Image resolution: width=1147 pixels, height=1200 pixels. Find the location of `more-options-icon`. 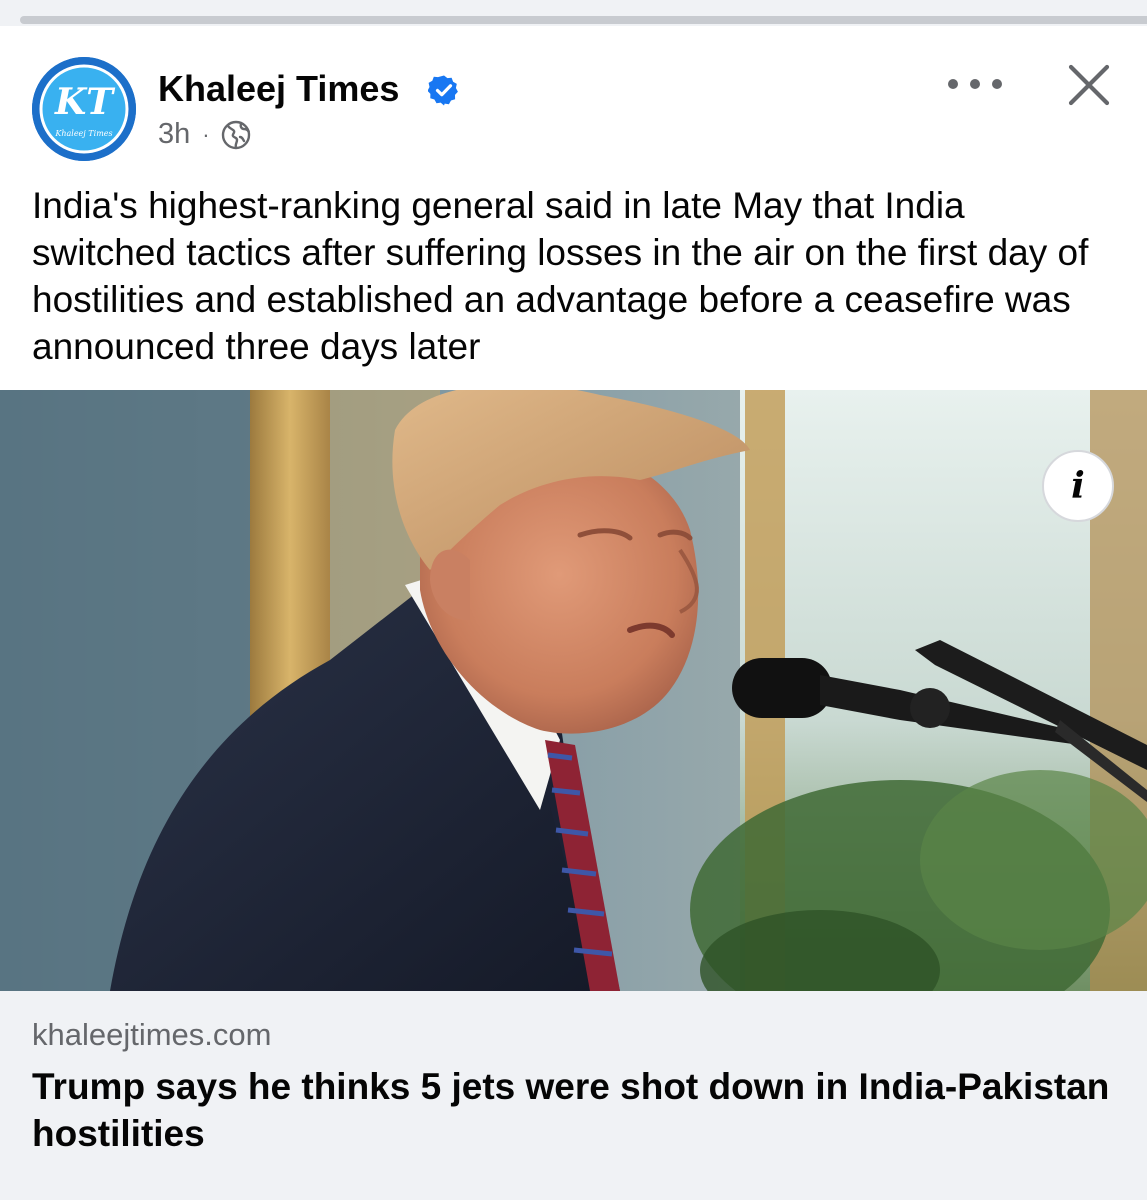

more-options-icon is located at coordinates (975, 84).